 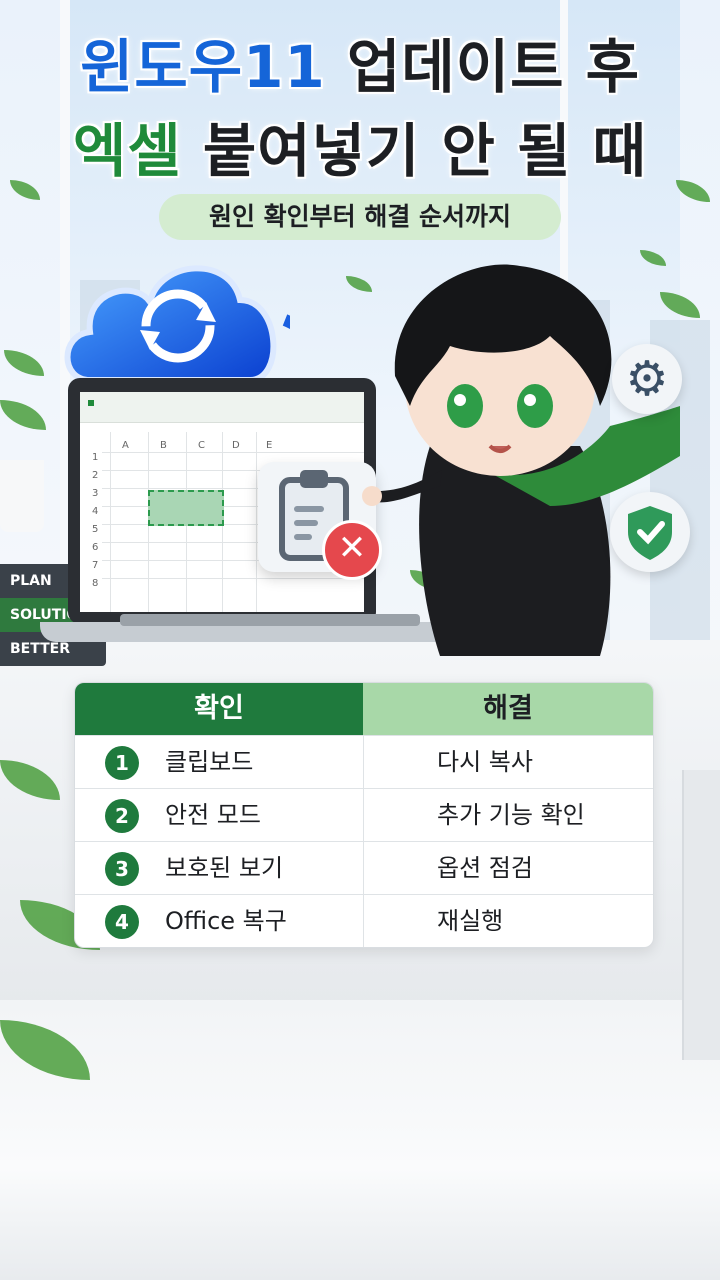 What do you see at coordinates (425, 151) in the screenshot?
I see `title-paste-fails: 붙여넣기 안 될 때` at bounding box center [425, 151].